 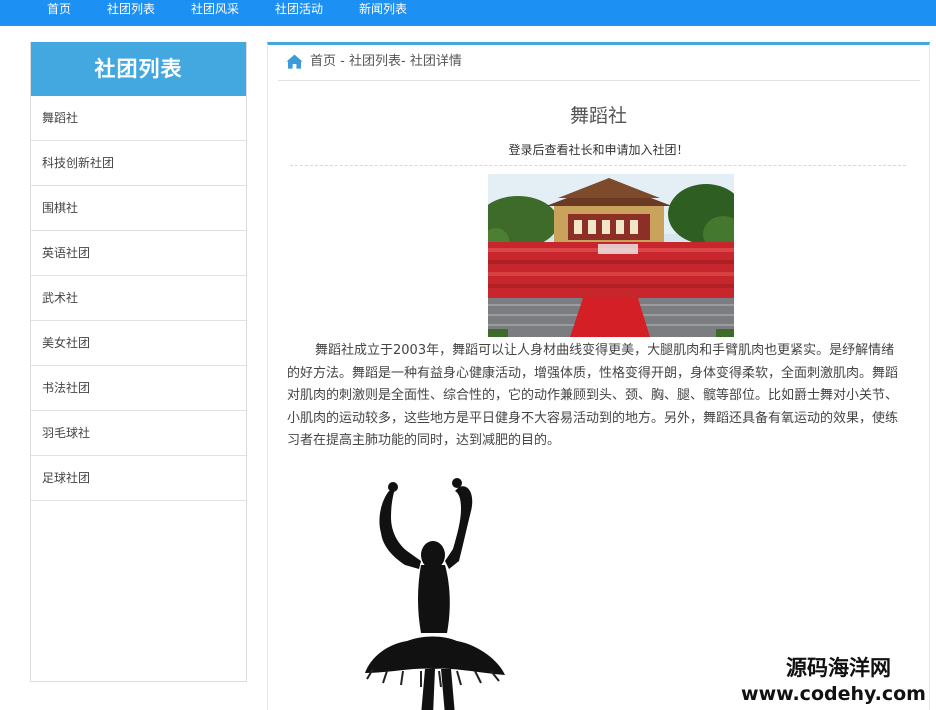 What do you see at coordinates (138, 478) in the screenshot?
I see `sidebar-item-football: 足球社团` at bounding box center [138, 478].